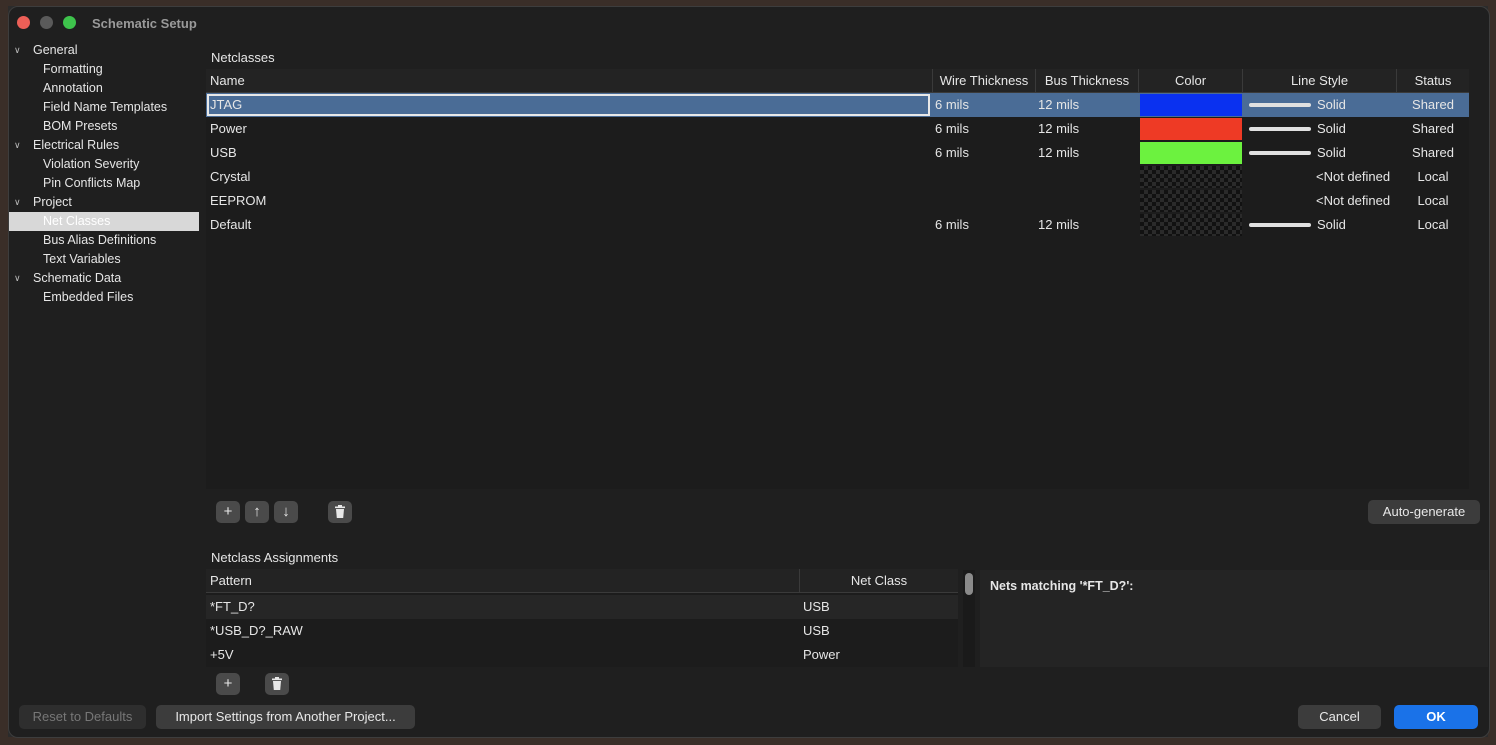  What do you see at coordinates (1339, 717) in the screenshot?
I see `cancel-button: Cancel` at bounding box center [1339, 717].